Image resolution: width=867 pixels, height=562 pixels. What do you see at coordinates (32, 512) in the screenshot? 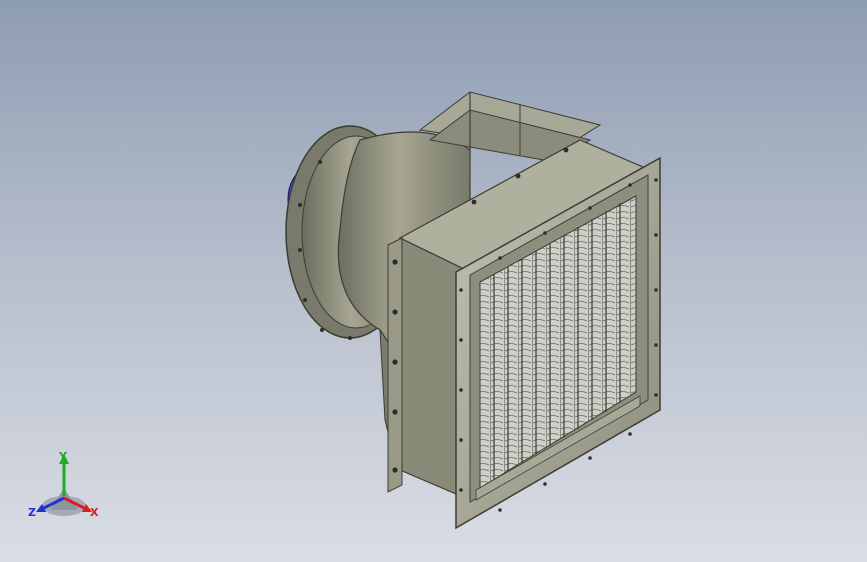
I see `z-axis-label: Z` at bounding box center [32, 512].